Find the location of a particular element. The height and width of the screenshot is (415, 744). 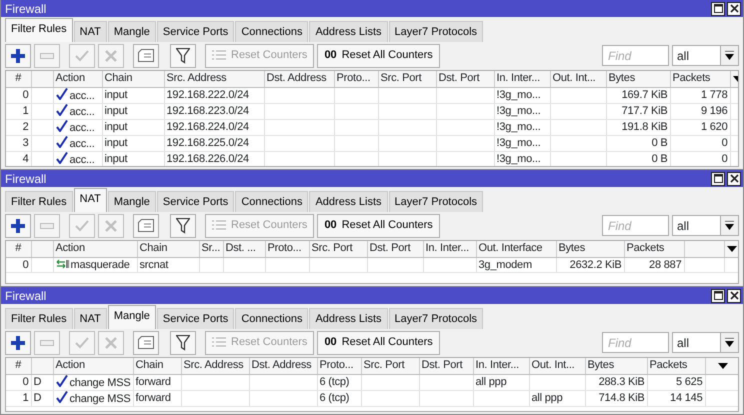

table-cell: 192.168.224.0/24 is located at coordinates (214, 127).